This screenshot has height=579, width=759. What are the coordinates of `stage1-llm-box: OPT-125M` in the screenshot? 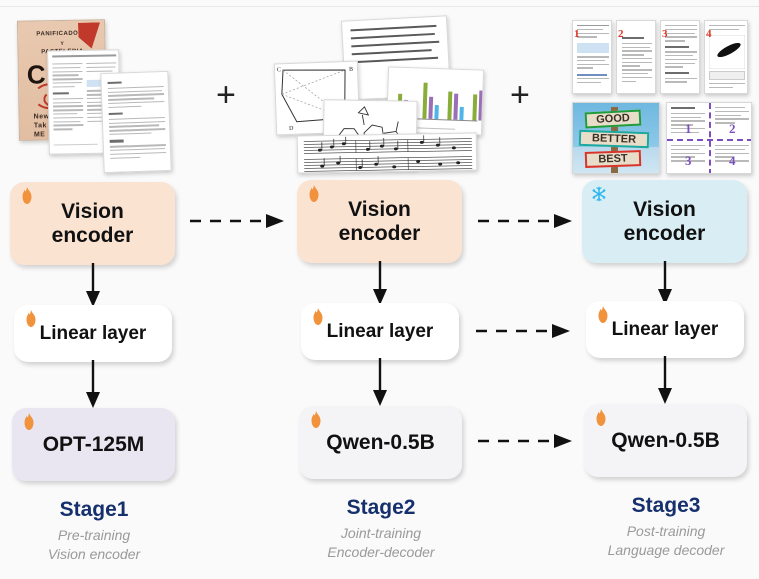 It's located at (93, 444).